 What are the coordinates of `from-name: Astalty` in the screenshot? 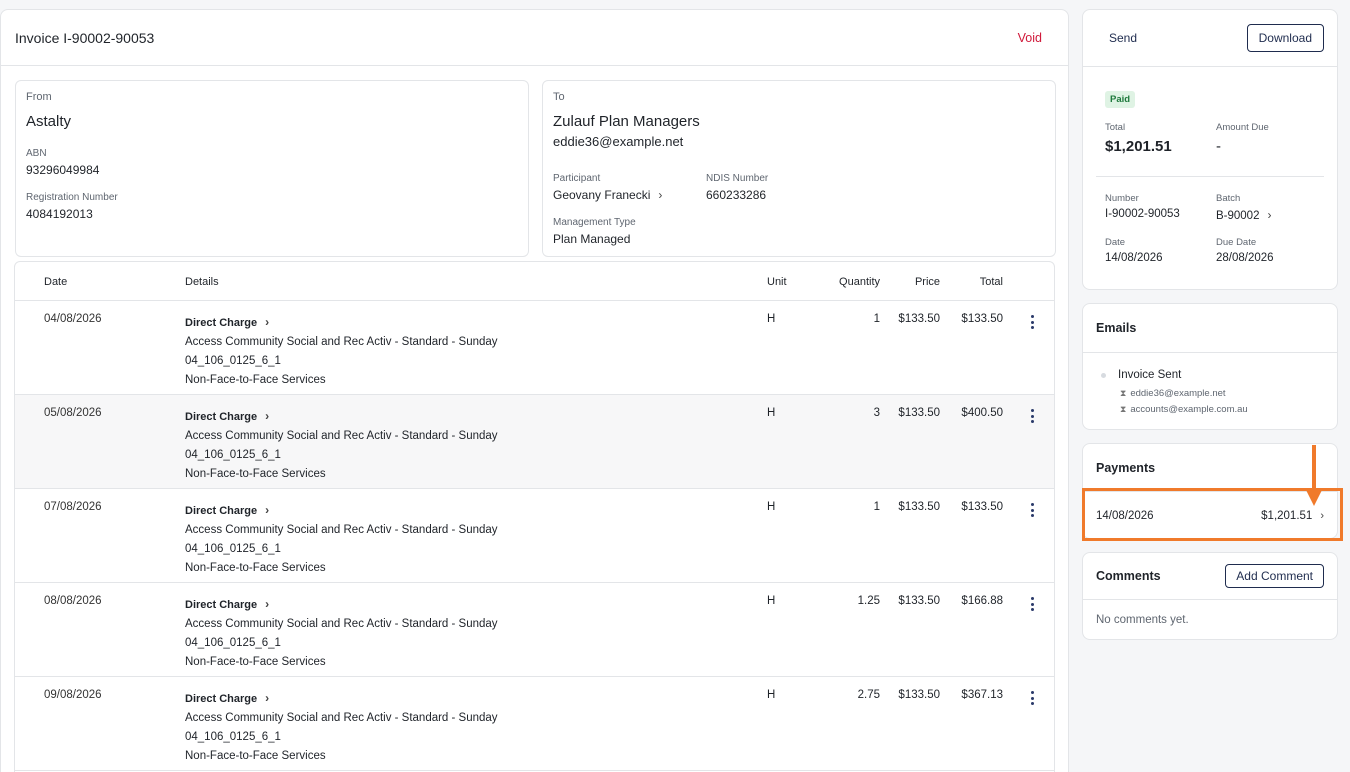 It's located at (49, 121).